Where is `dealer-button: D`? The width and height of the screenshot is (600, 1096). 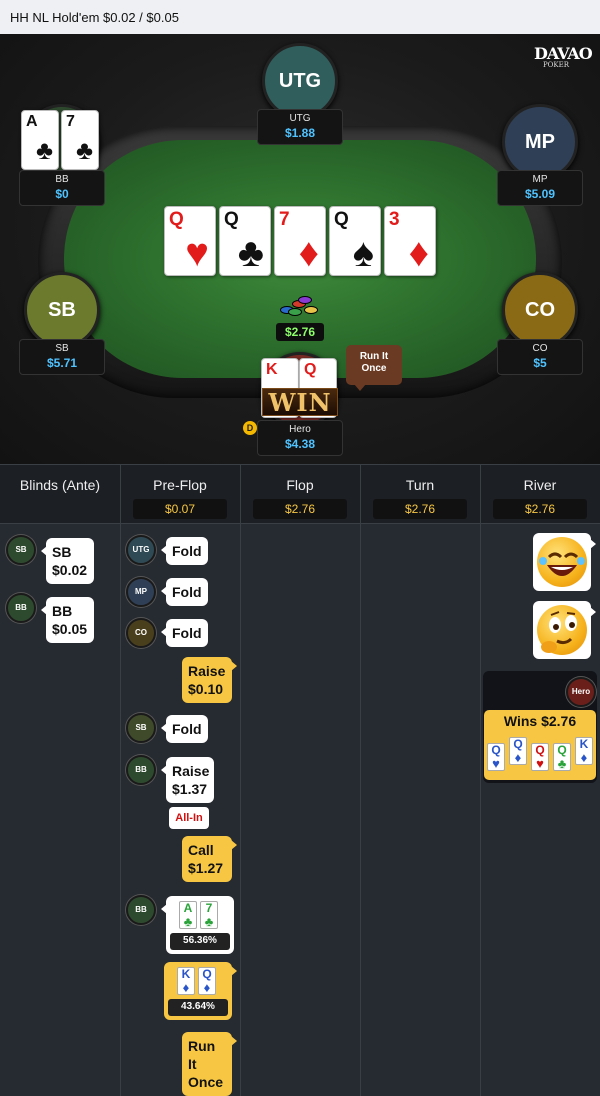 dealer-button: D is located at coordinates (250, 428).